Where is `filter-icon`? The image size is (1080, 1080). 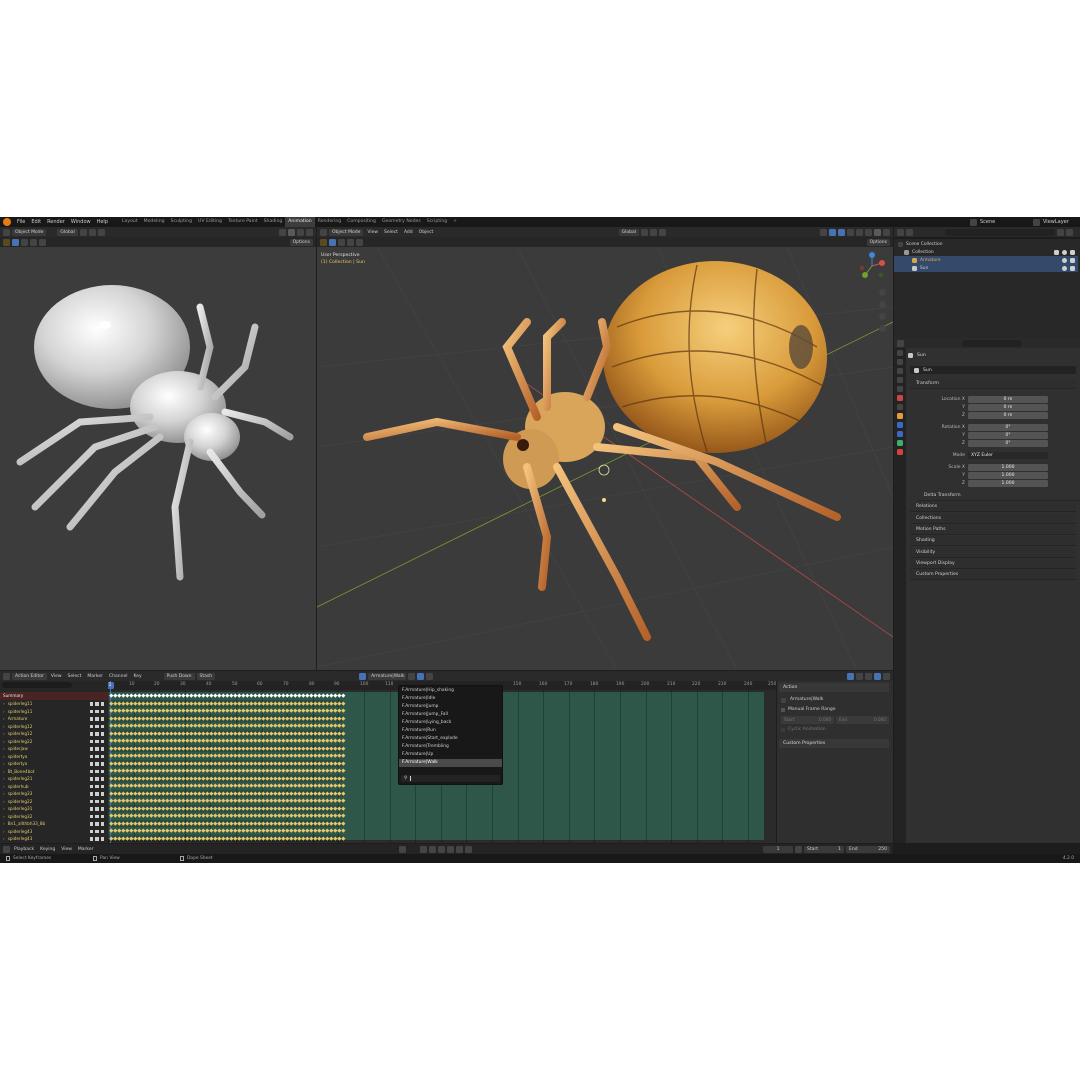 filter-icon is located at coordinates (1060, 232).